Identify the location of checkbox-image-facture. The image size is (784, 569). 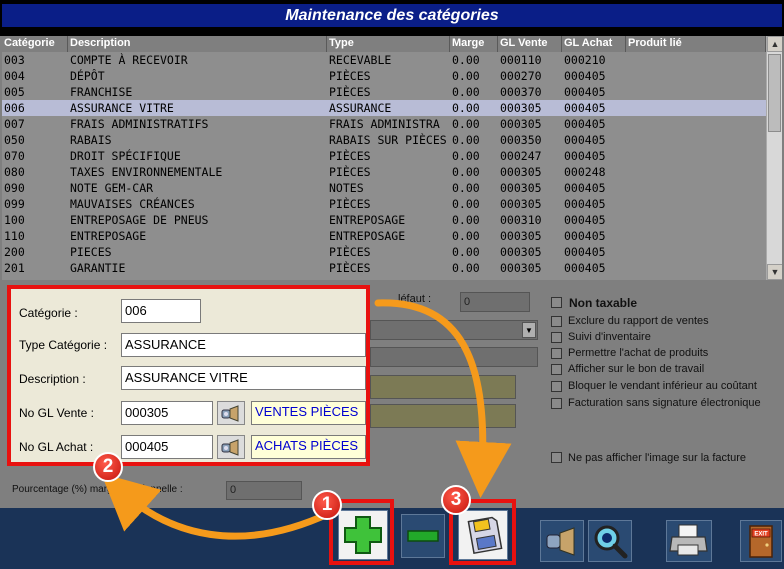
(556, 457).